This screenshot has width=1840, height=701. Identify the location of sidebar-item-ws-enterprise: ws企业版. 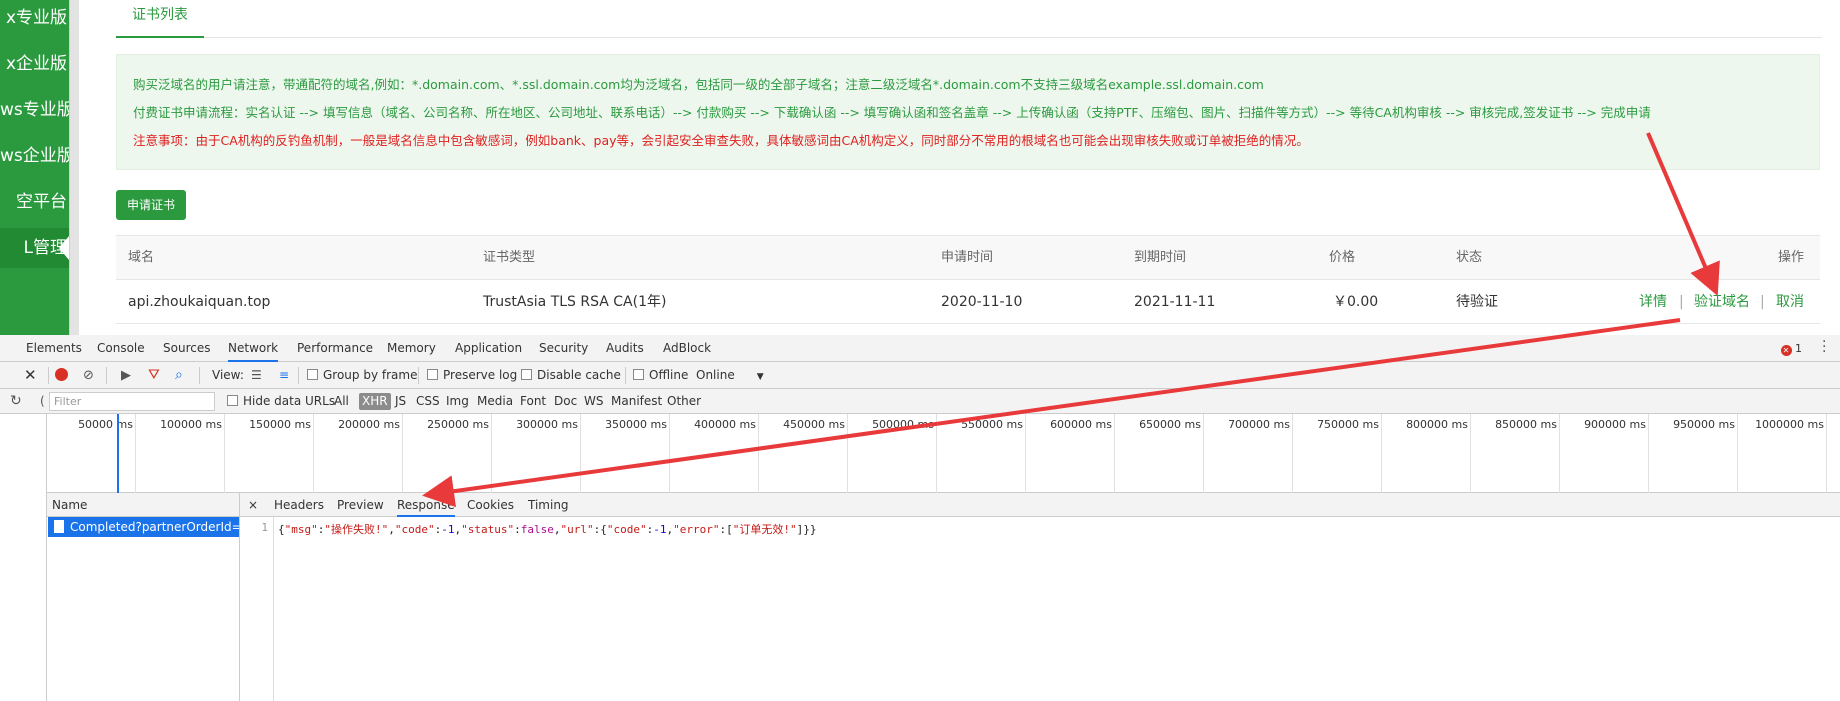
(34, 156).